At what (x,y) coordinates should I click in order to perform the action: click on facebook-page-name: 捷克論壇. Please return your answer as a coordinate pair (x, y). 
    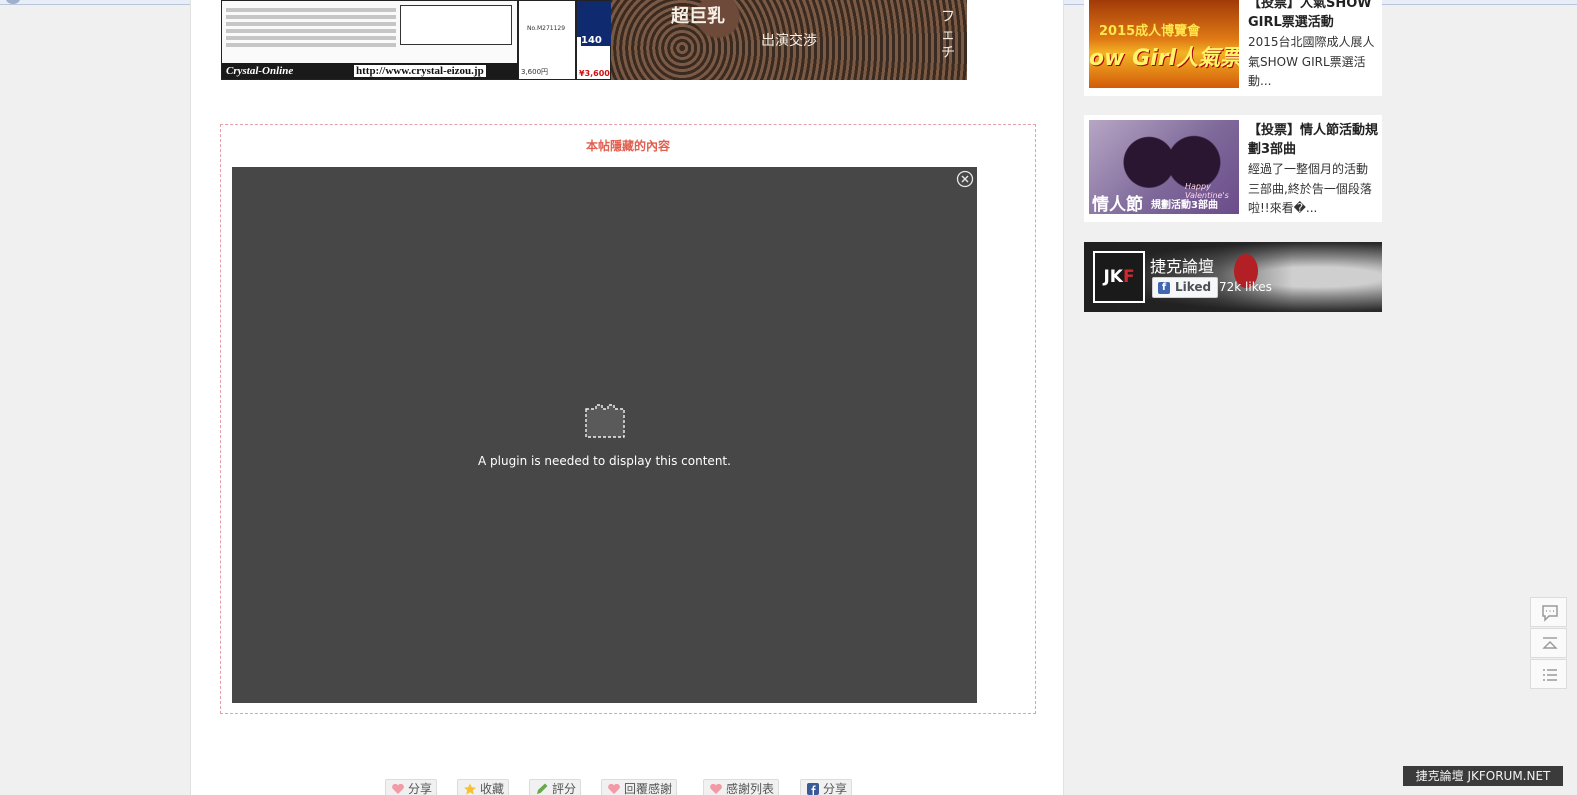
    Looking at the image, I should click on (1182, 265).